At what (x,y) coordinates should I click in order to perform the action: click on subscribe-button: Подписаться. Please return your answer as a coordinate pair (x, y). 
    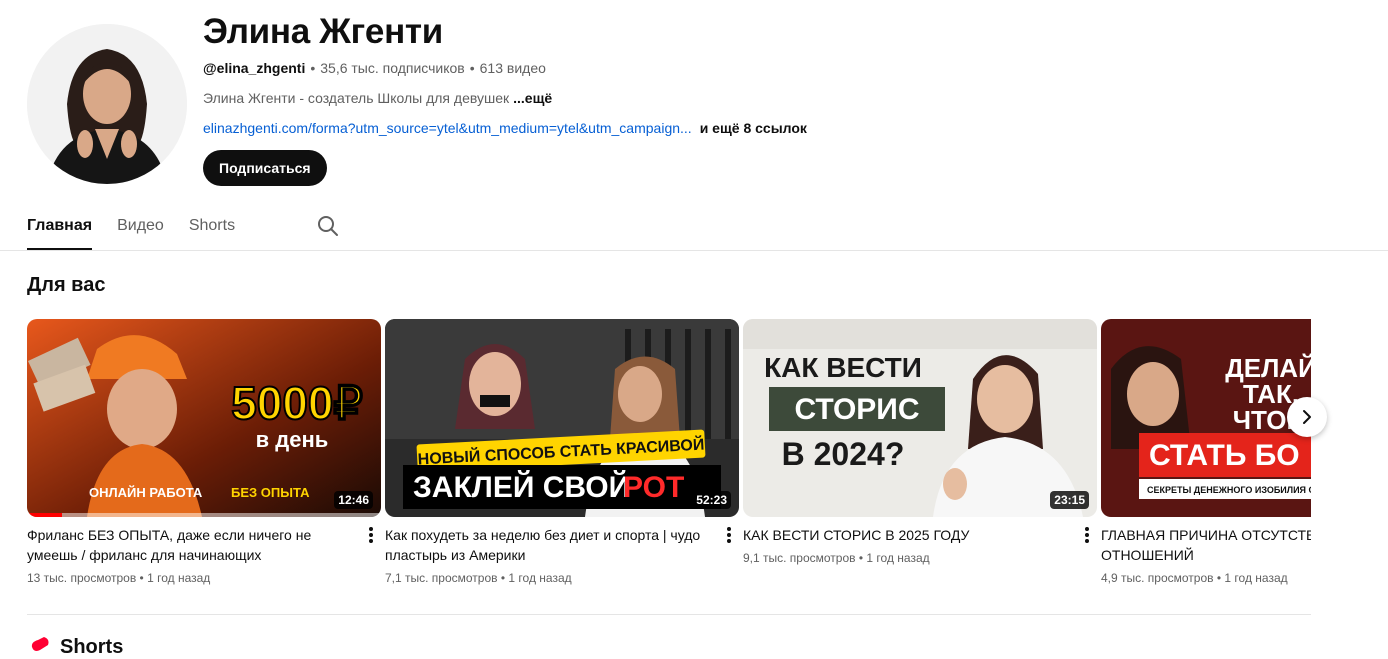
    Looking at the image, I should click on (265, 168).